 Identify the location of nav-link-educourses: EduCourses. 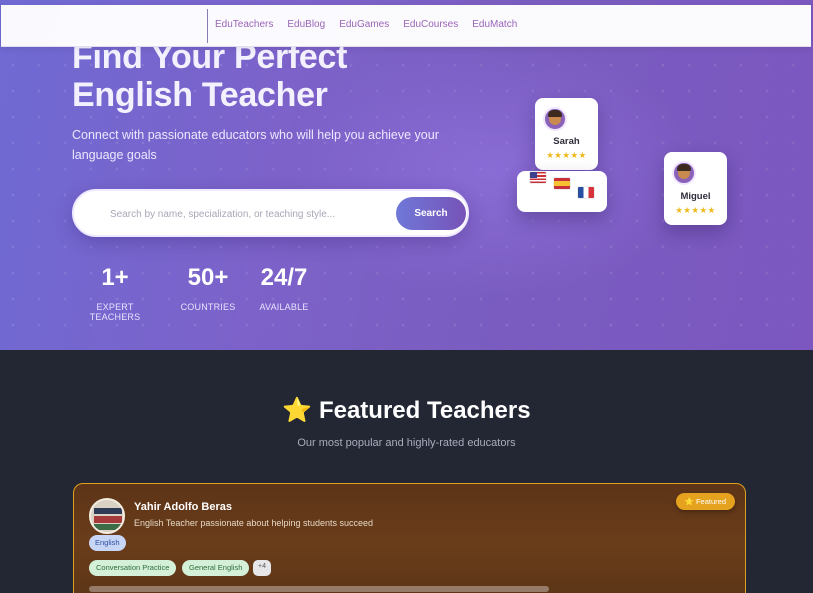
(430, 24).